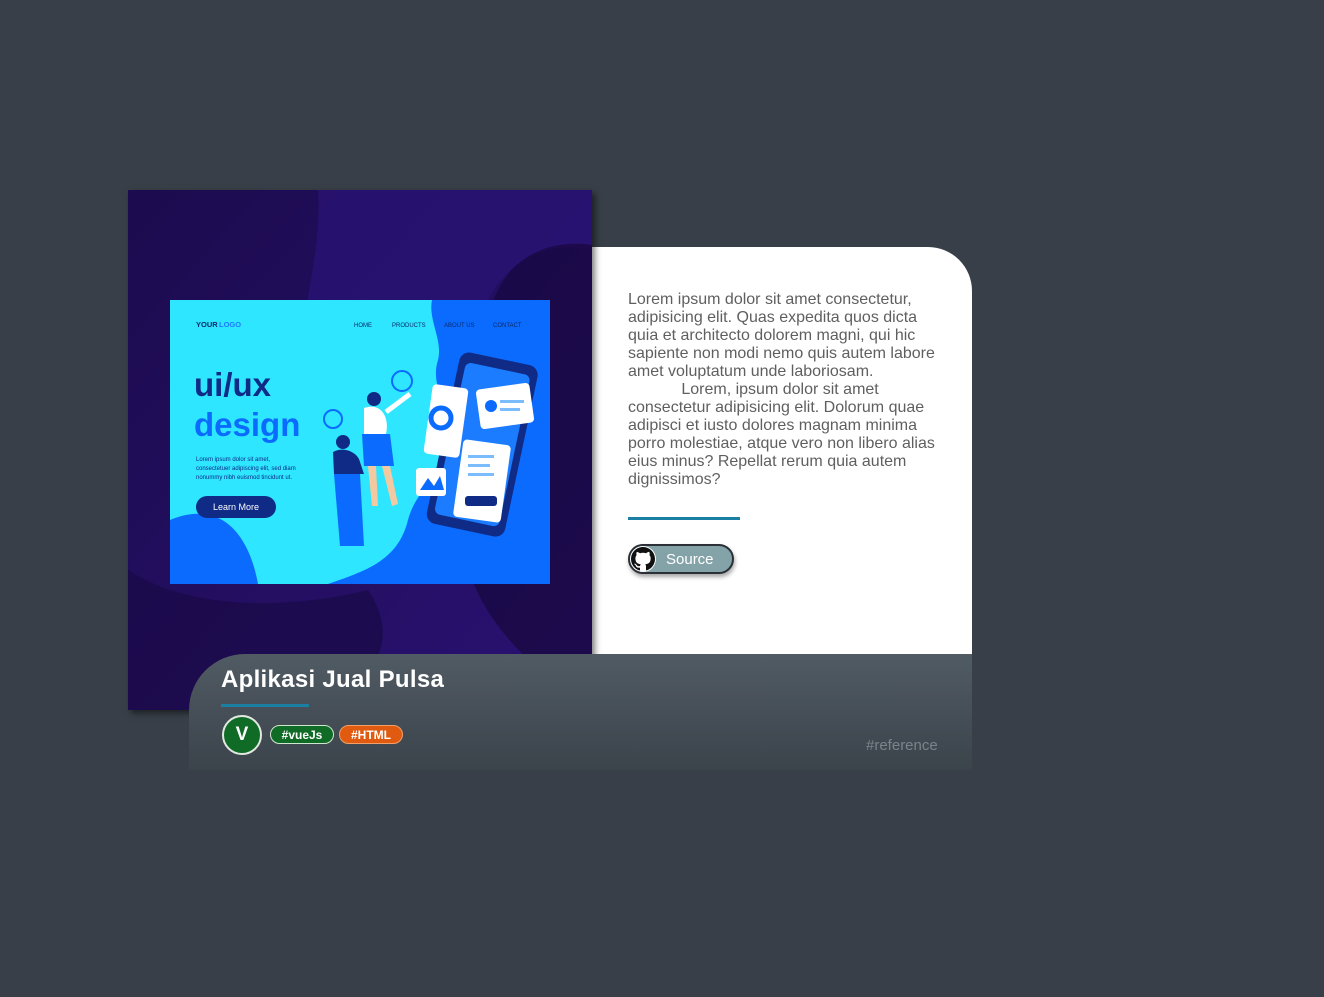 Image resolution: width=1324 pixels, height=997 pixels. I want to click on source-button: Source, so click(681, 559).